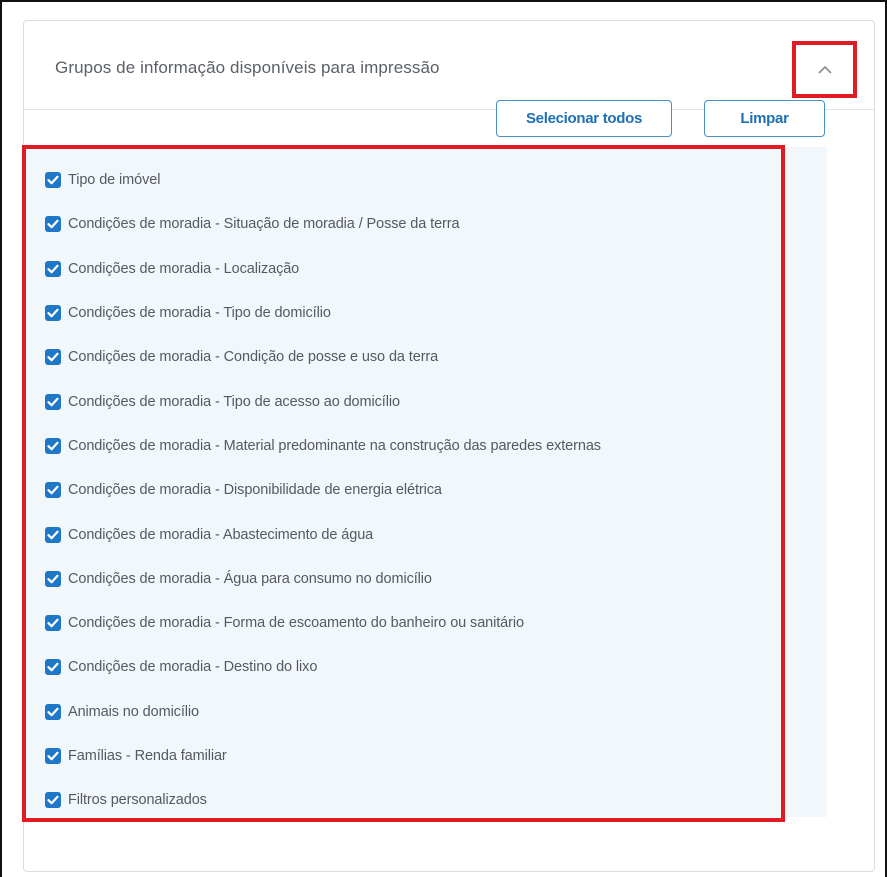 This screenshot has height=877, width=887. What do you see at coordinates (323, 756) in the screenshot?
I see `checkbox-item: Famílias - Renda familiar` at bounding box center [323, 756].